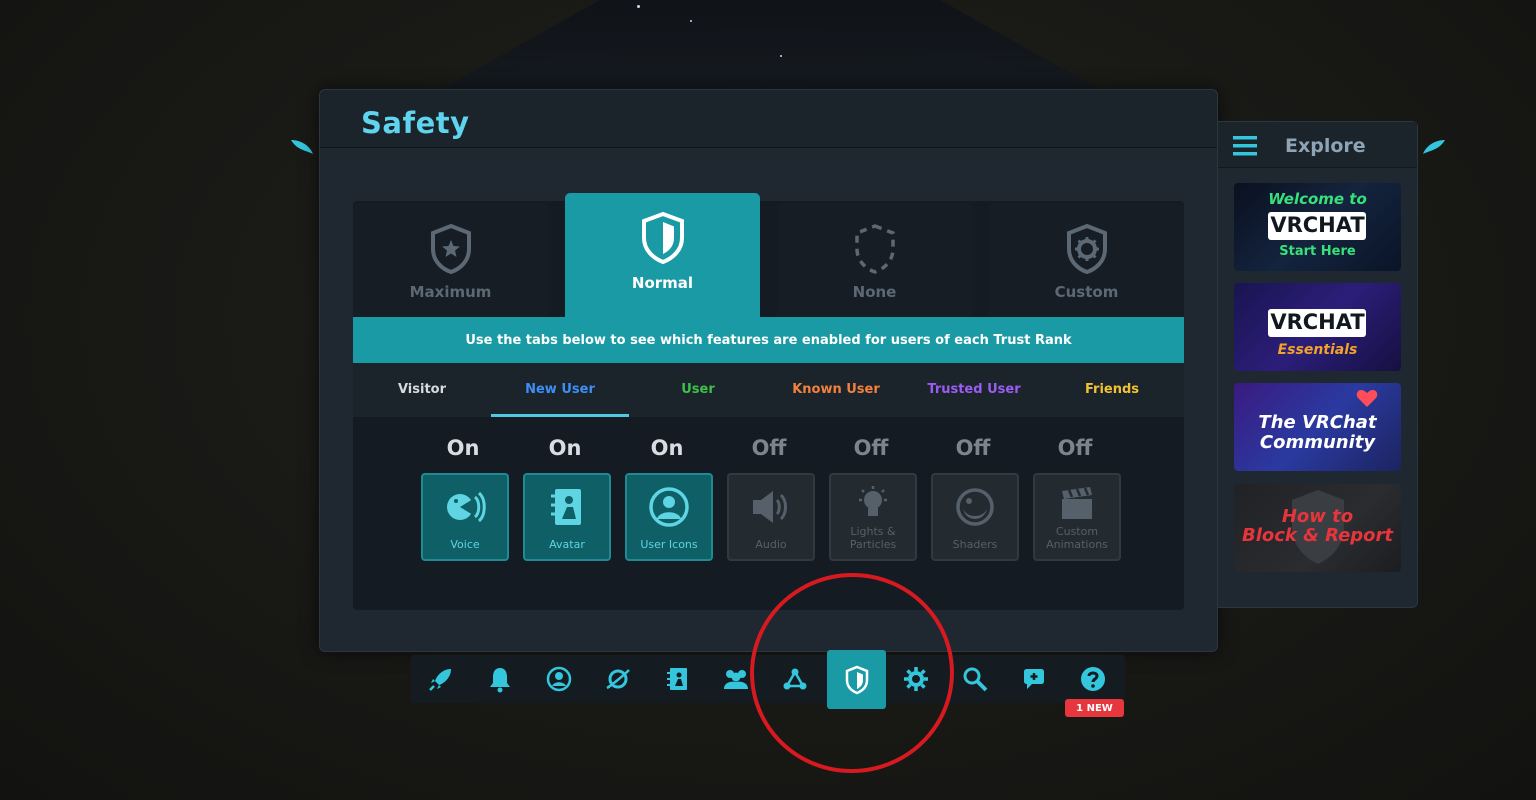 This screenshot has height=800, width=1536. I want to click on tab-friends: Friends, so click(1112, 390).